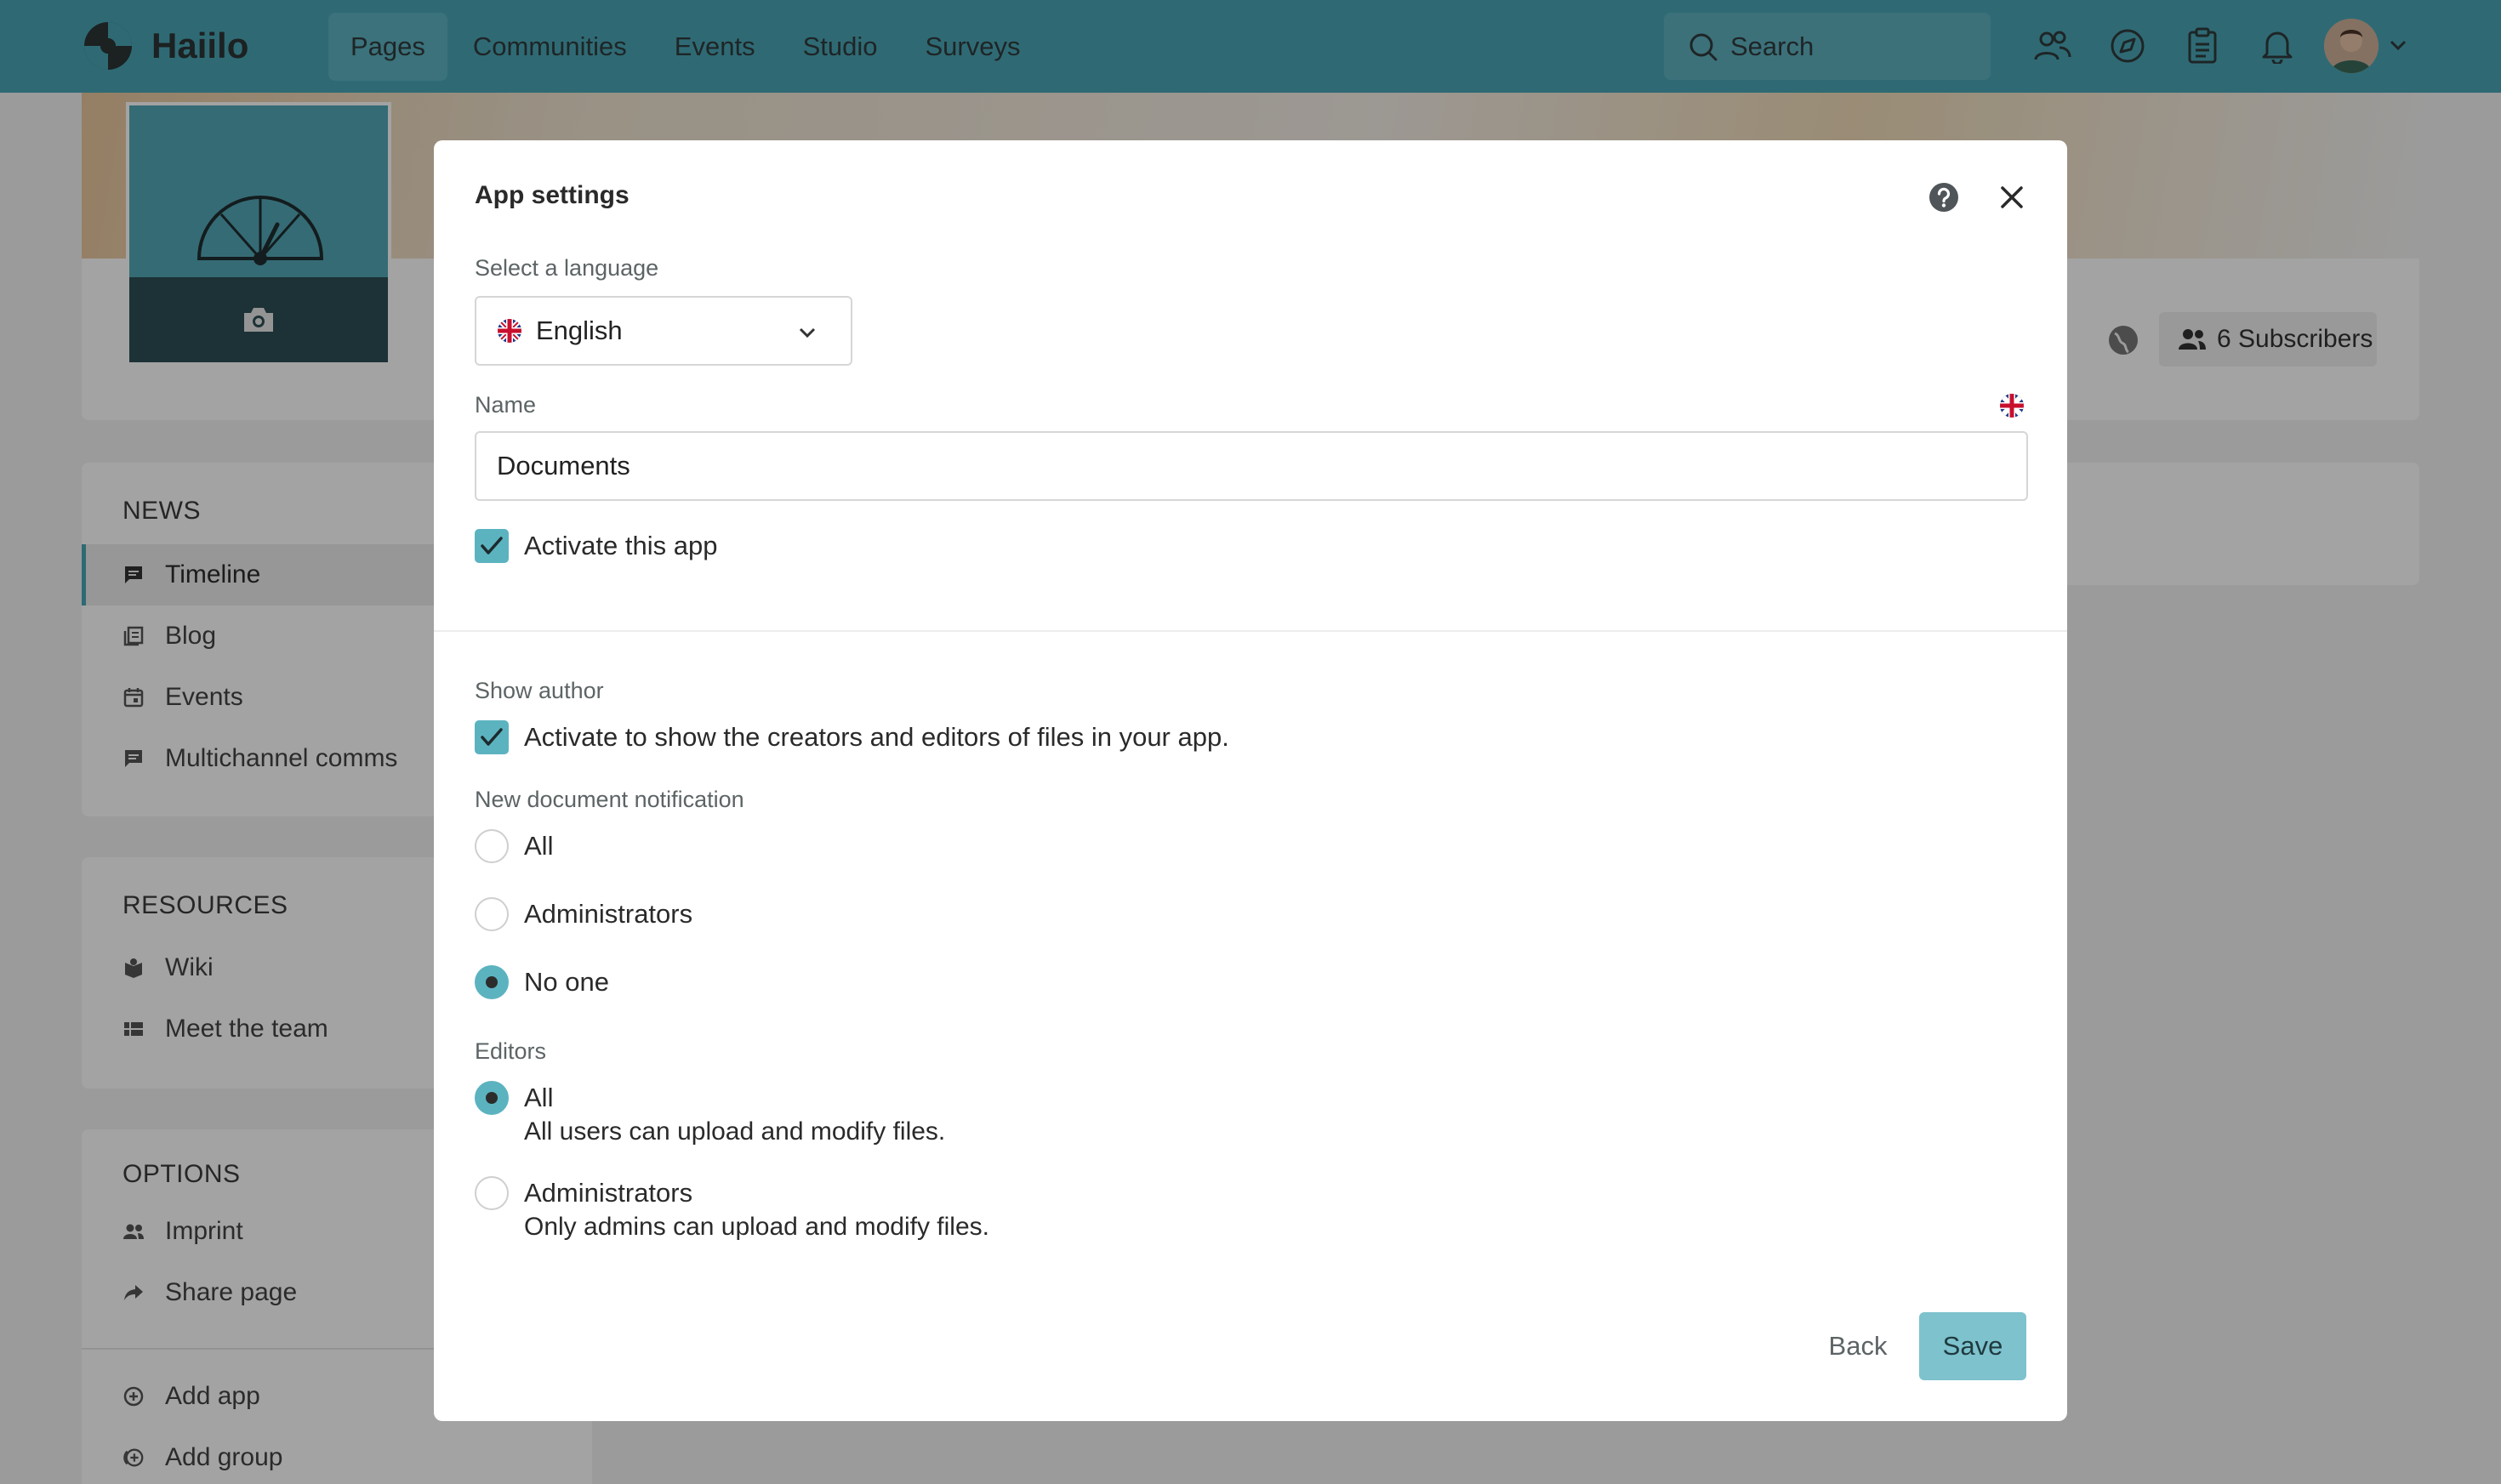 This screenshot has height=1484, width=2501. I want to click on activate-app-row: Activate this app, so click(596, 546).